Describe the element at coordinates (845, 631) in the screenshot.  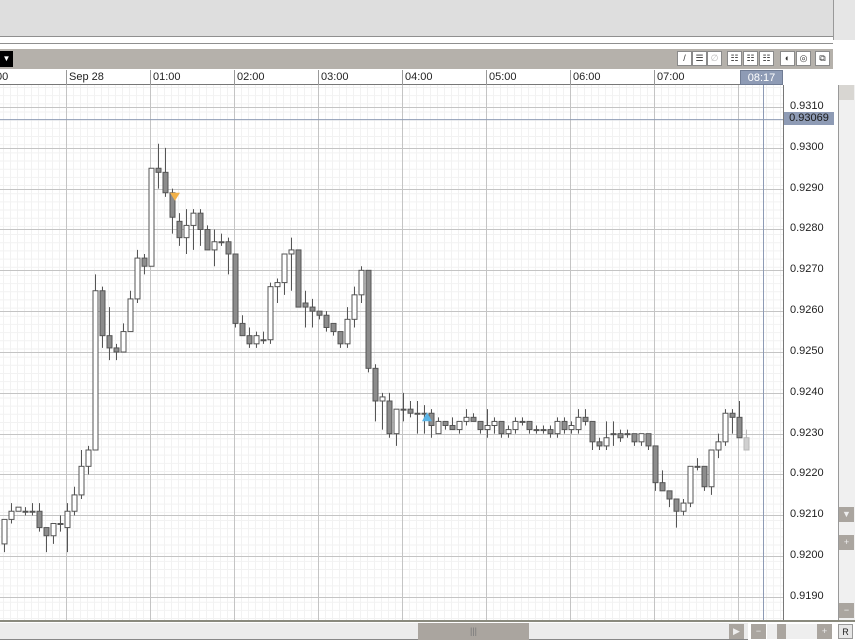
I see `reset-button: R` at that location.